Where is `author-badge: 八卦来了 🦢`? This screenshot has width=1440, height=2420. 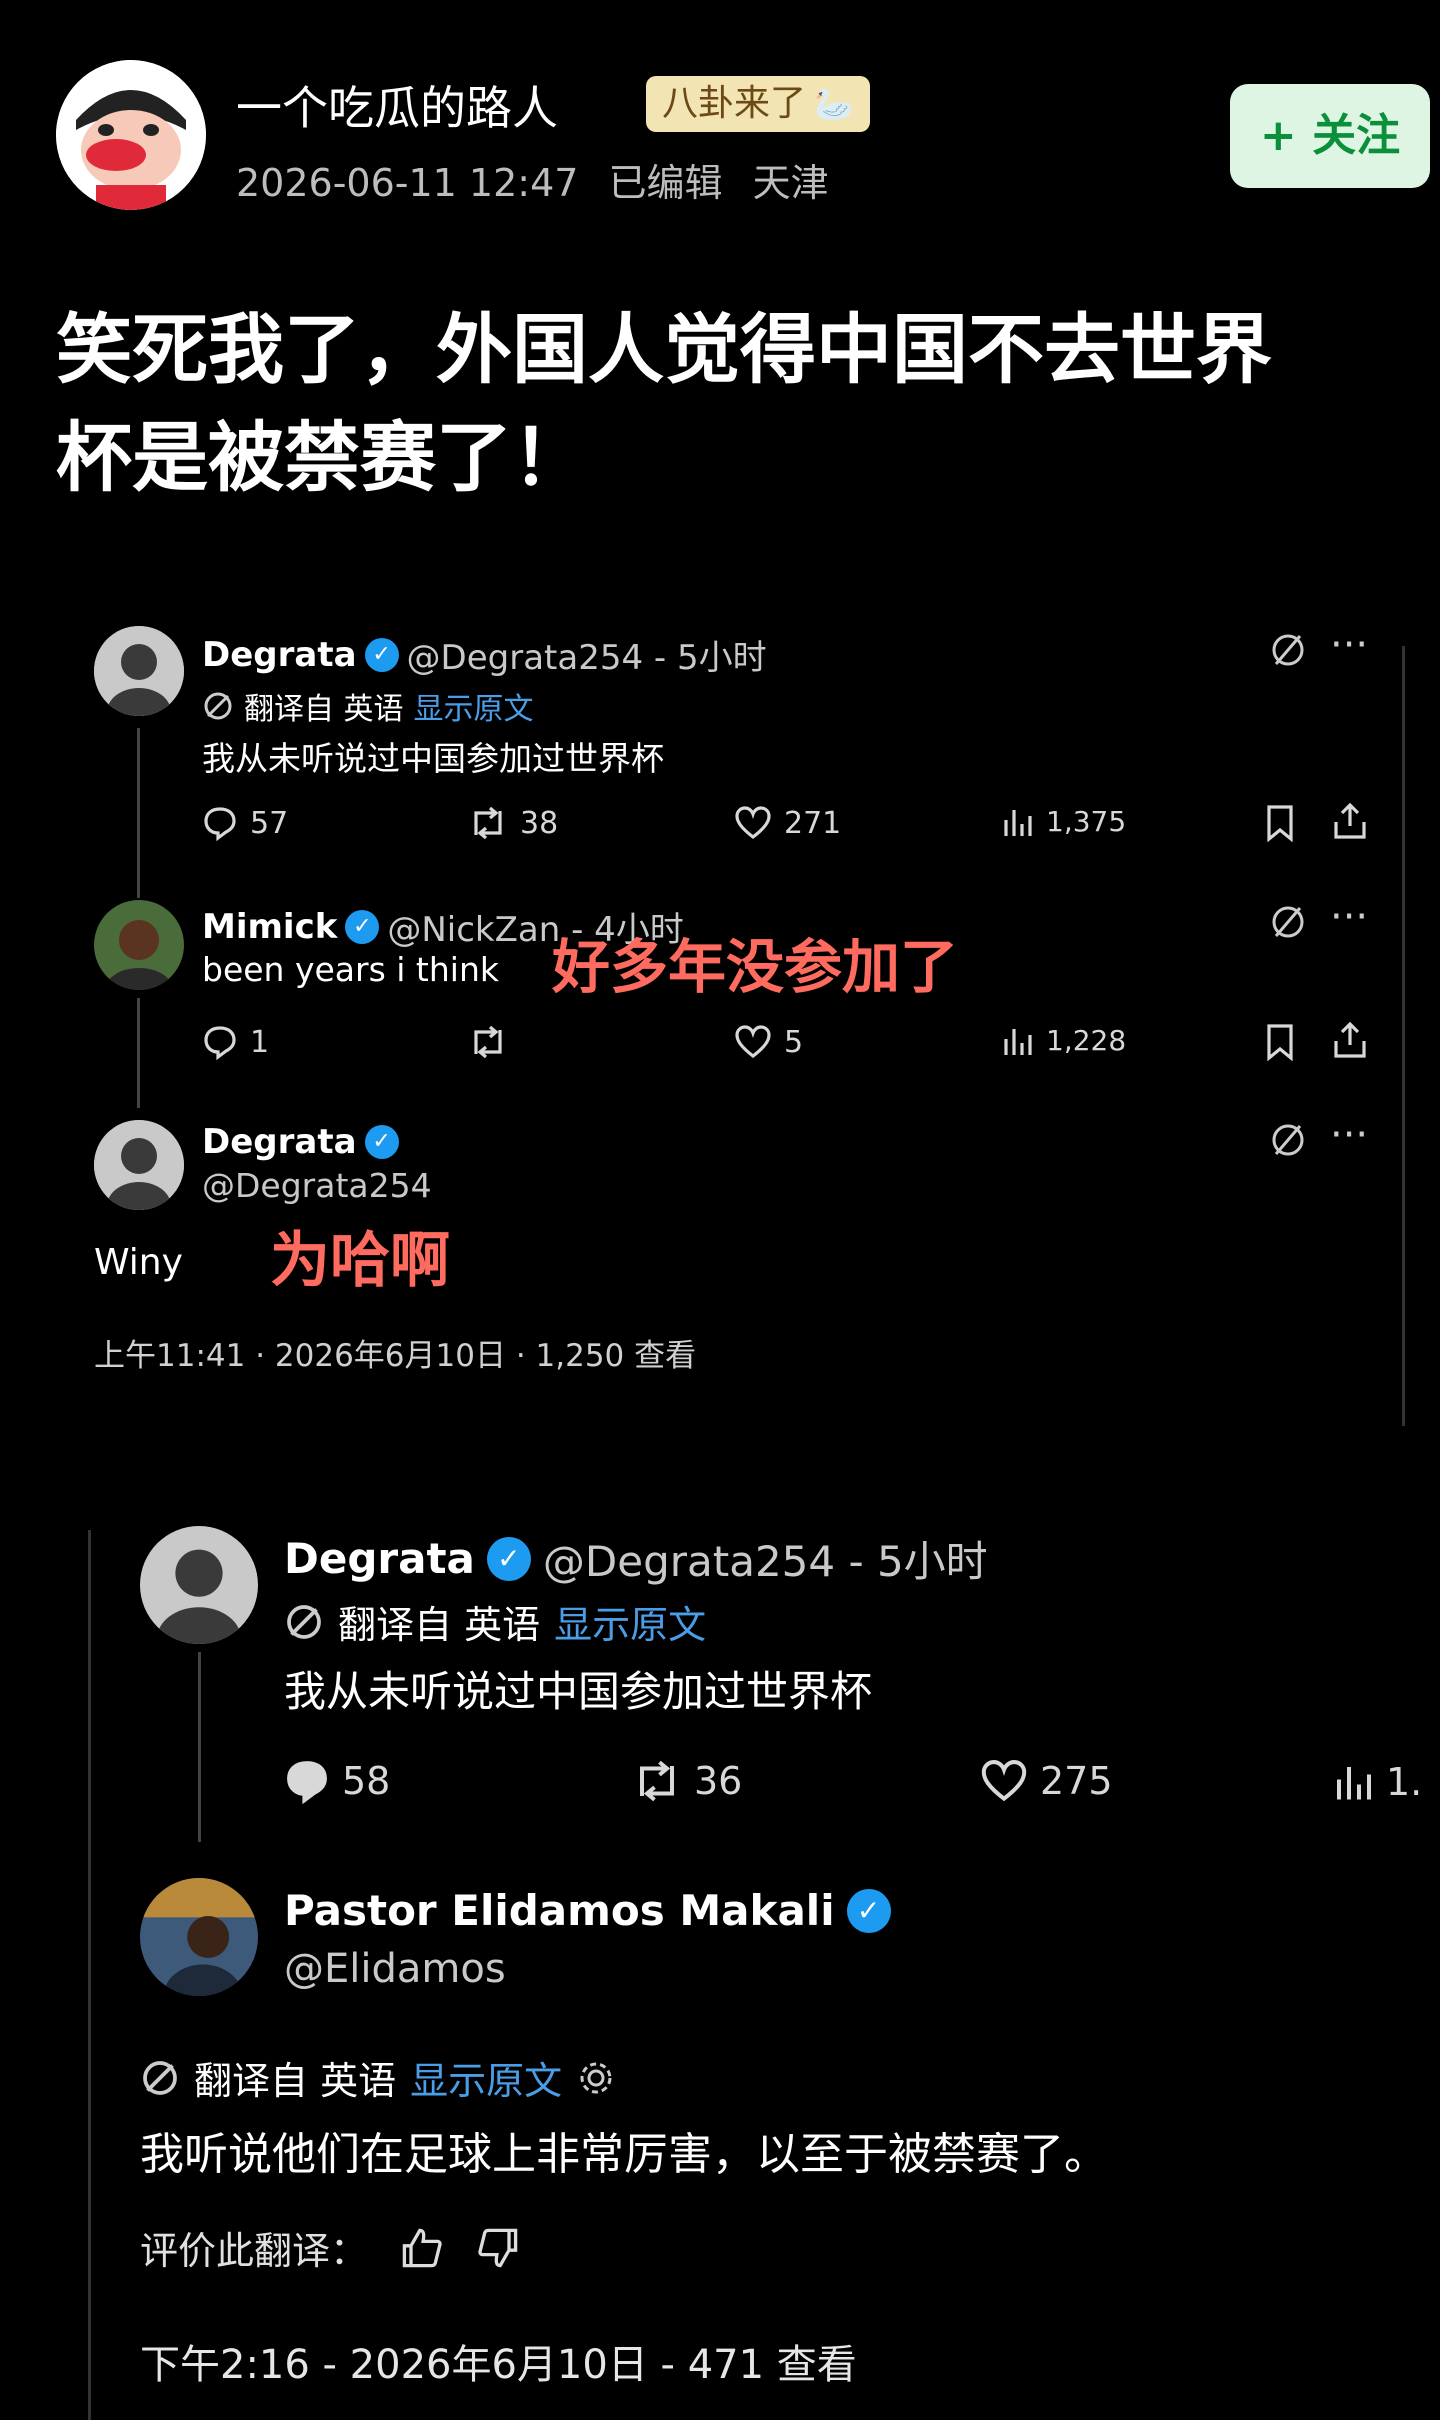
author-badge: 八卦来了 🦢 is located at coordinates (758, 104).